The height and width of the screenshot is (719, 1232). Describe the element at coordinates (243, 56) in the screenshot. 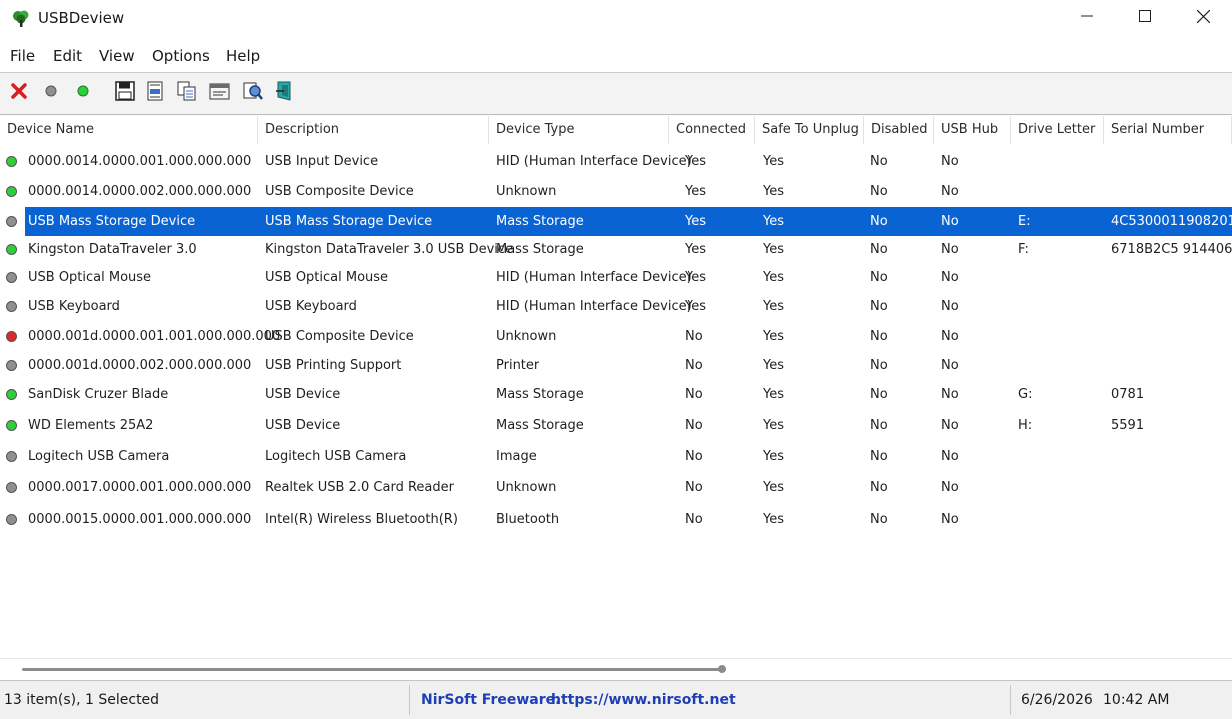

I see `menu-help: Help` at that location.